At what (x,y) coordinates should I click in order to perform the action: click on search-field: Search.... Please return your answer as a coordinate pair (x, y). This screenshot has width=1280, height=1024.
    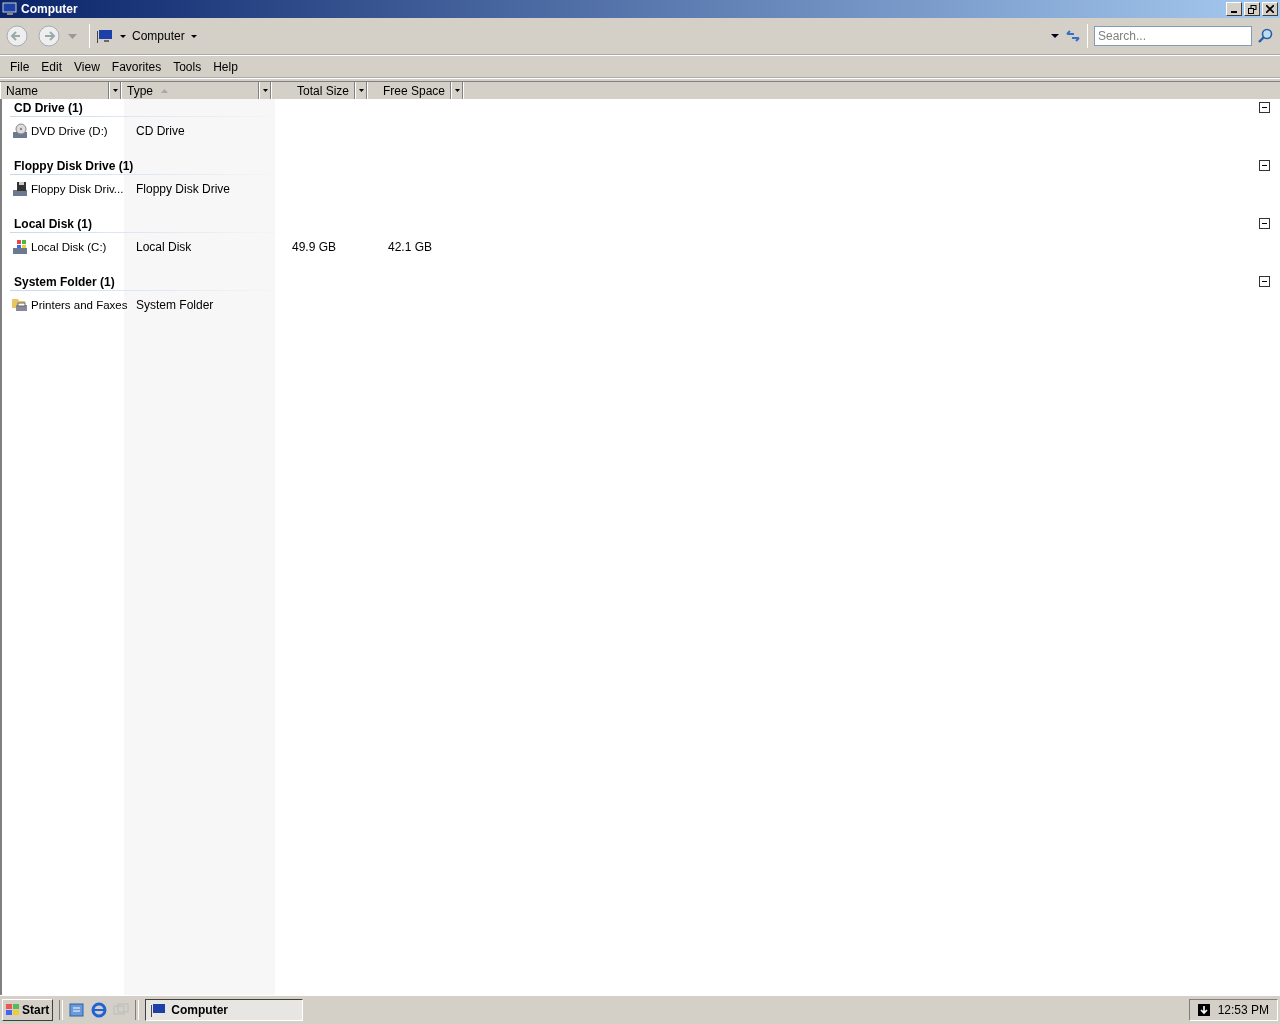
    Looking at the image, I should click on (1173, 36).